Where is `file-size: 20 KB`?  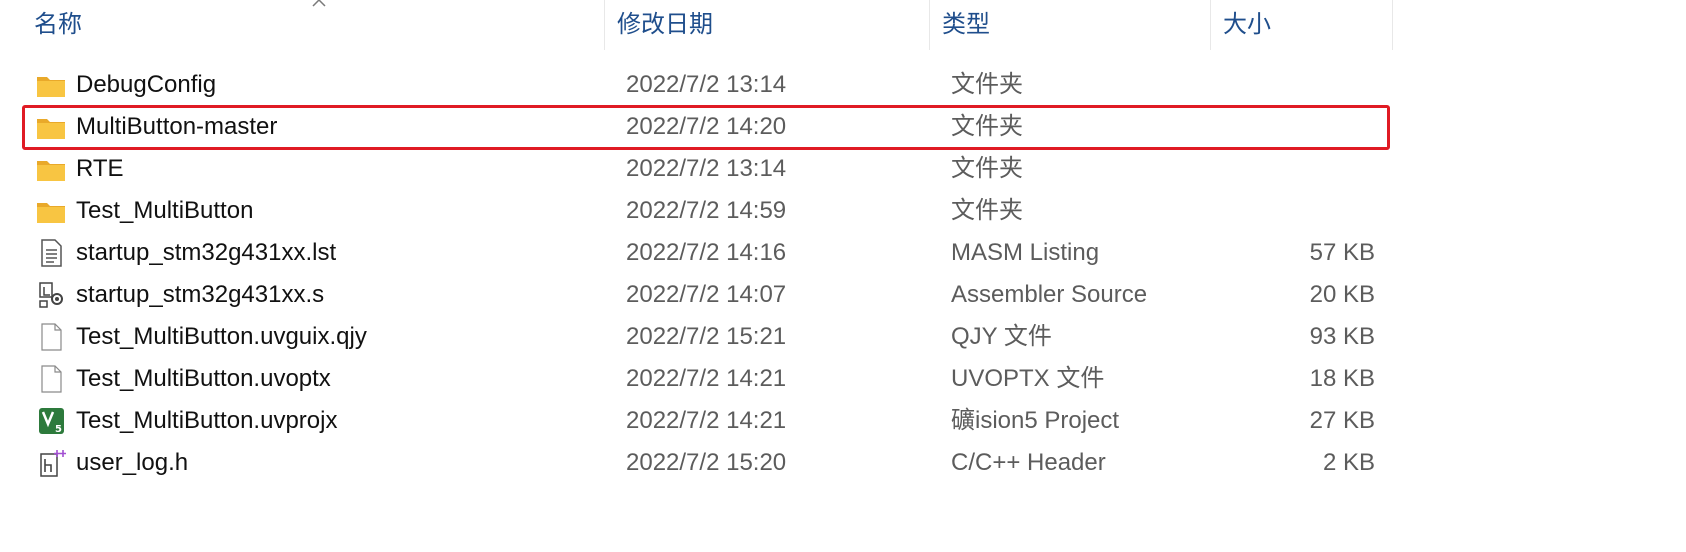
file-size: 20 KB is located at coordinates (1342, 294).